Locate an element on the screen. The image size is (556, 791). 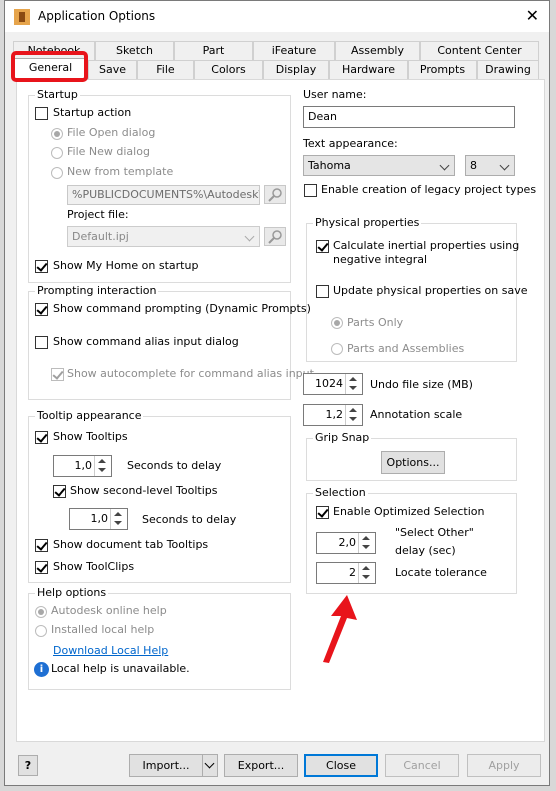
import-dropdown-button is located at coordinates (210, 765).